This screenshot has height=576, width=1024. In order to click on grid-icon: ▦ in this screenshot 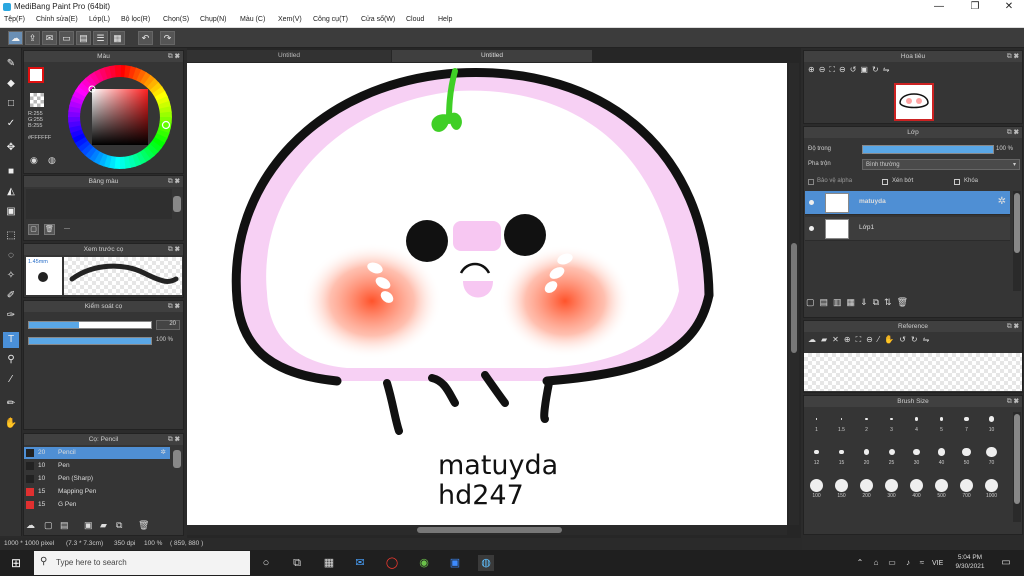, I will do `click(117, 38)`.